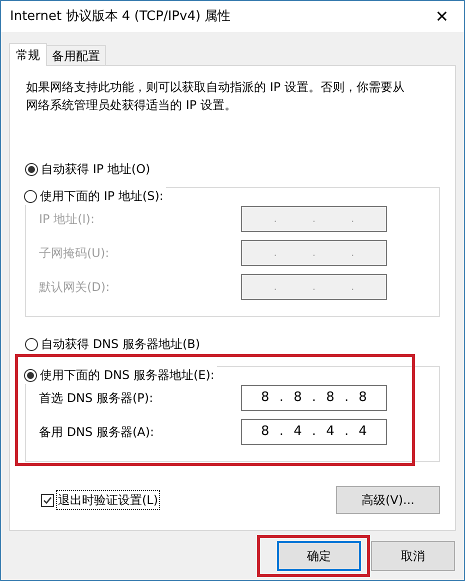 The image size is (465, 581). What do you see at coordinates (215, 96) in the screenshot?
I see `description-text: 如果网络支持此功能，则可以获取自动指派的 IP 设置。否则，你需要从网络系统管理员处获得适当的 IP 设置。` at bounding box center [215, 96].